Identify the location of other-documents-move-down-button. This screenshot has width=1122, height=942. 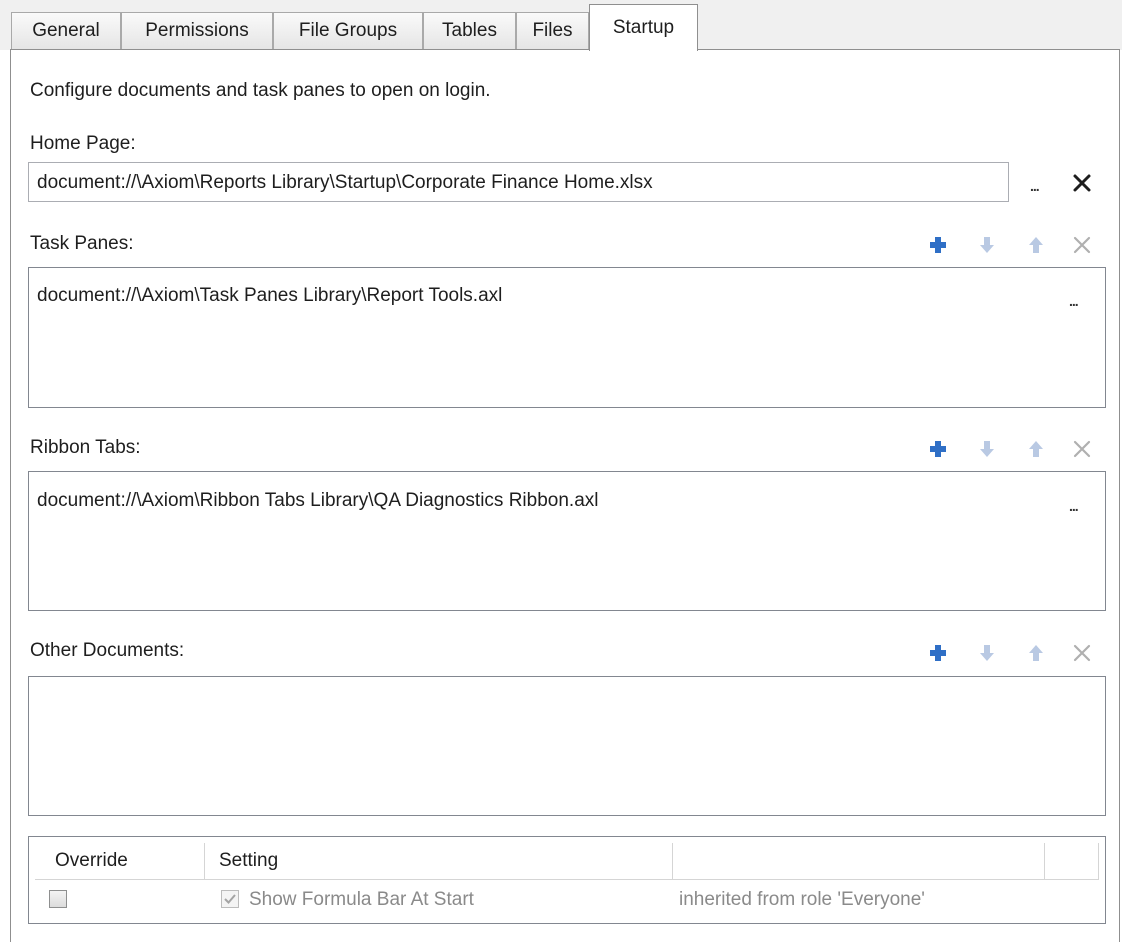
(987, 653).